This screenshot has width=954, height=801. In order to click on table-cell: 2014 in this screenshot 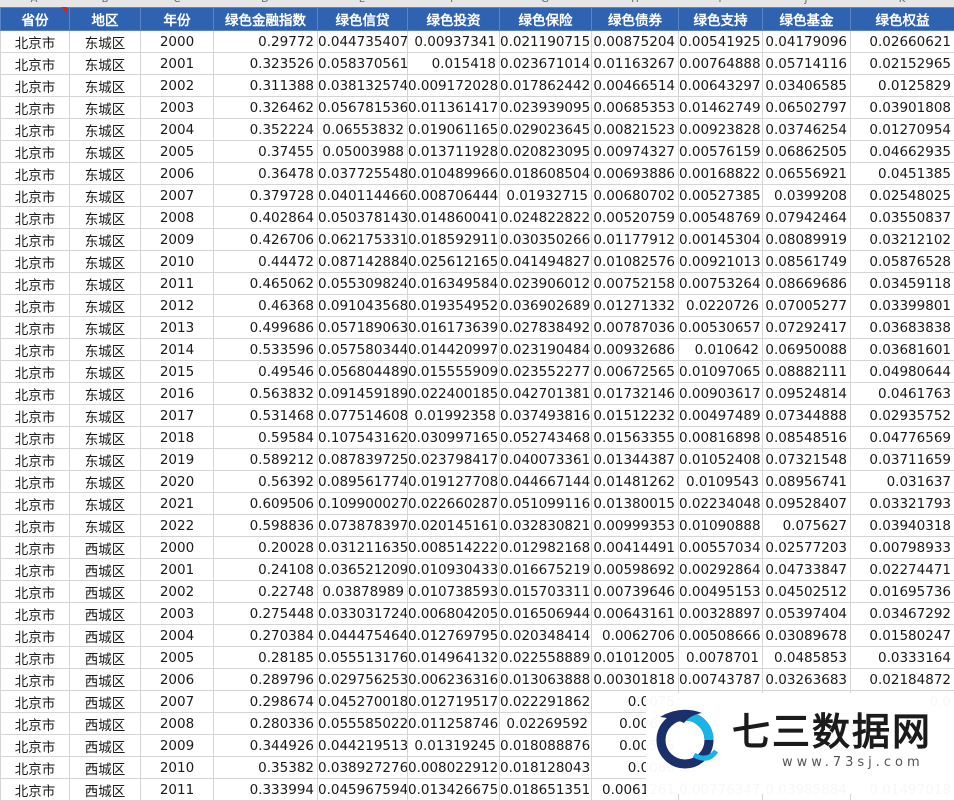, I will do `click(177, 350)`.